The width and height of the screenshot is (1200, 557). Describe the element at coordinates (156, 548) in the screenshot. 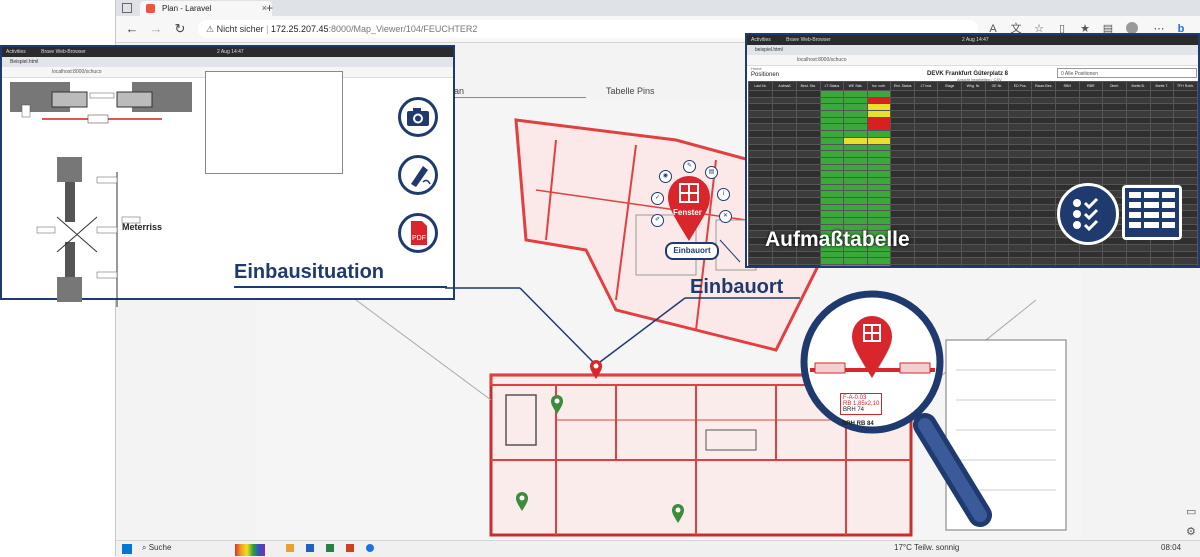

I see `taskbar-search: ⌕ Suche` at that location.